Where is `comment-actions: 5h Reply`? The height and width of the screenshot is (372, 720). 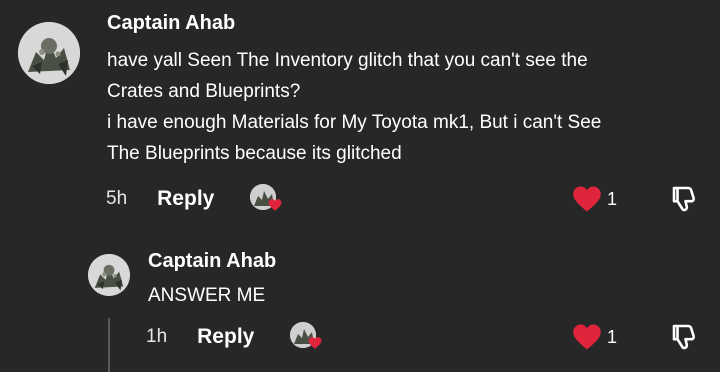
comment-actions: 5h Reply is located at coordinates (194, 199).